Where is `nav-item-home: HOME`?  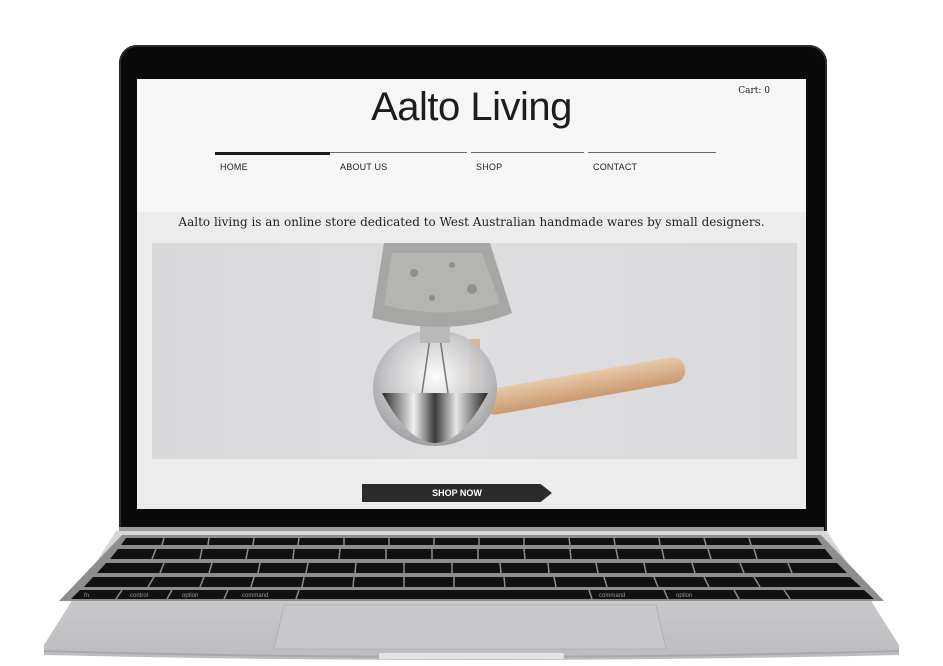 nav-item-home: HOME is located at coordinates (272, 163).